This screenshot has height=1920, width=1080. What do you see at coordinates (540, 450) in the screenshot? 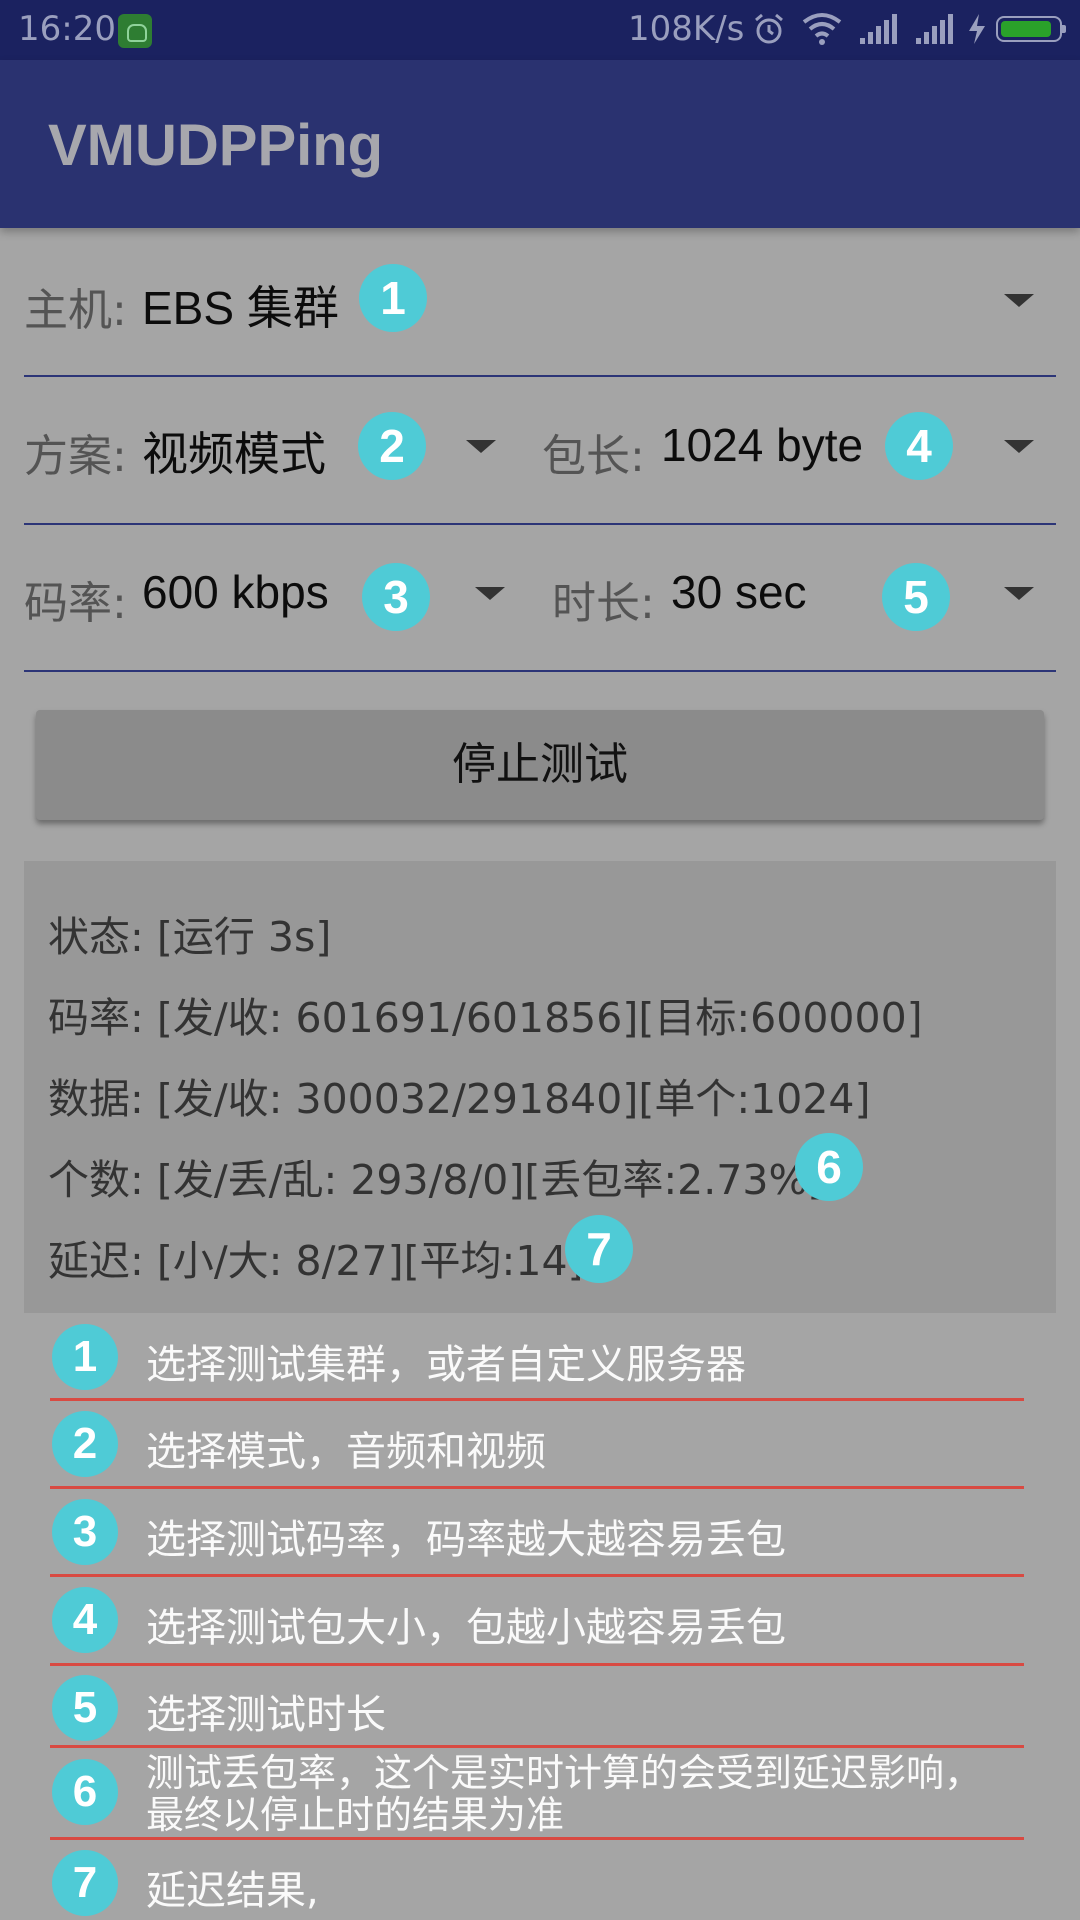
I see `scheme-packet-row: 方案: 视频模式 2 包长: 1024 byte 4` at bounding box center [540, 450].